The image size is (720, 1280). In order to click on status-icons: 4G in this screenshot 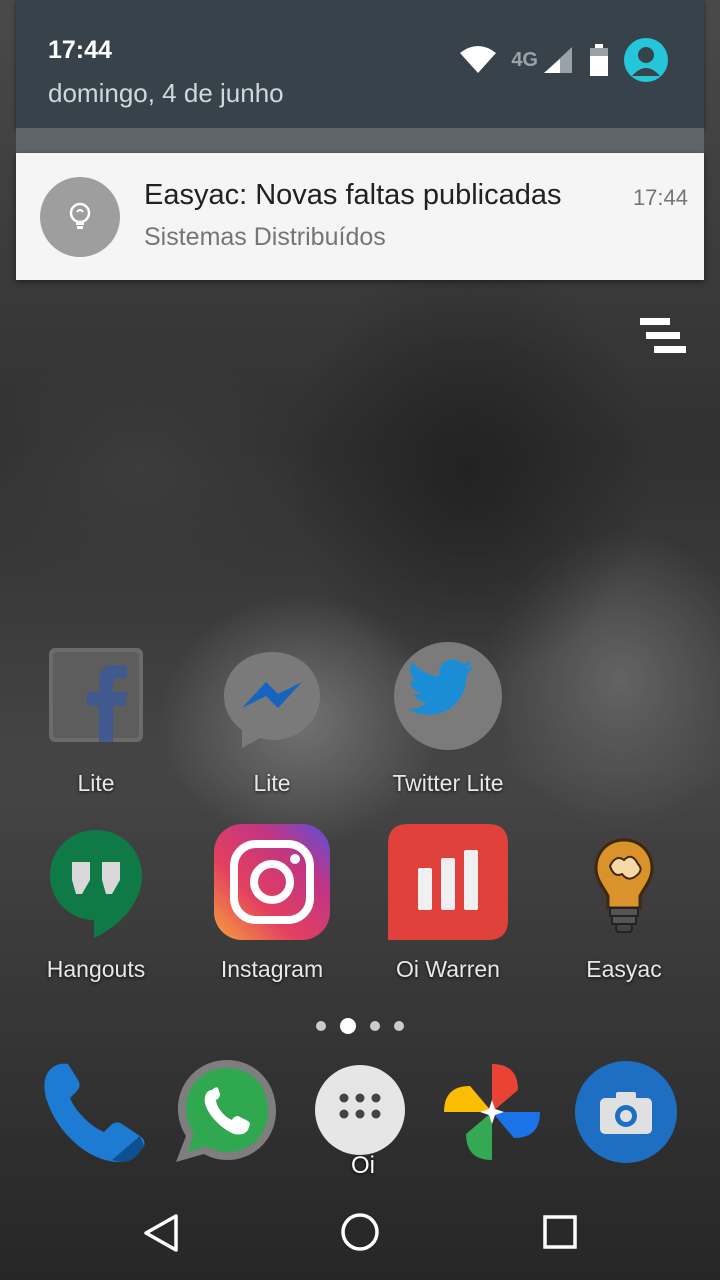, I will do `click(563, 60)`.